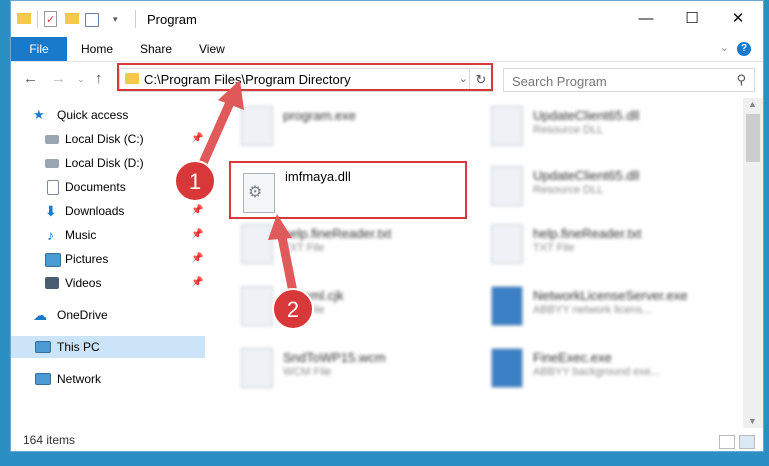  What do you see at coordinates (387, 440) in the screenshot?
I see `status-bar: 164 items` at bounding box center [387, 440].